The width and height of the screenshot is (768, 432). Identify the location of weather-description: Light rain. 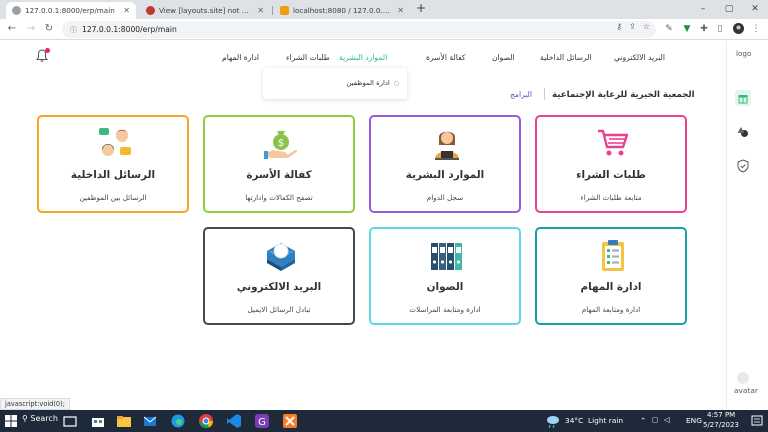
(605, 420).